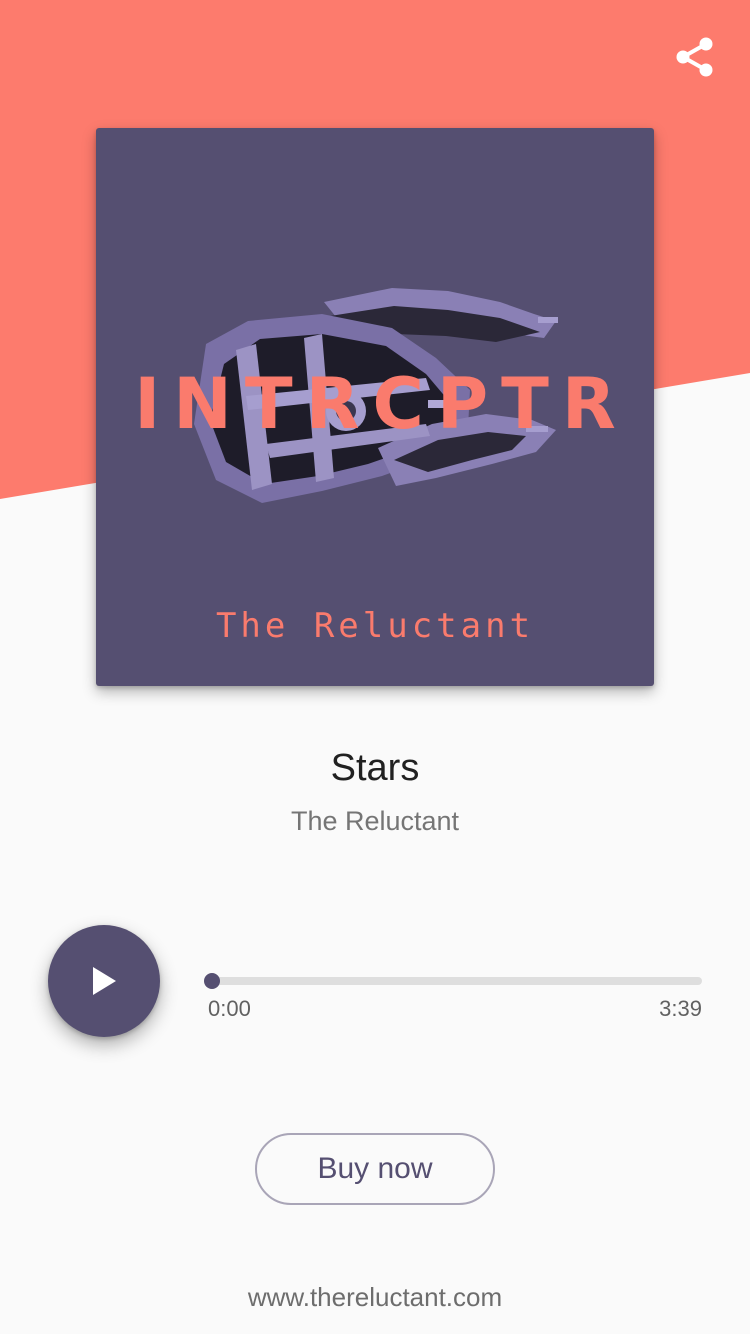 This screenshot has height=1334, width=750. I want to click on share-icon, so click(694, 57).